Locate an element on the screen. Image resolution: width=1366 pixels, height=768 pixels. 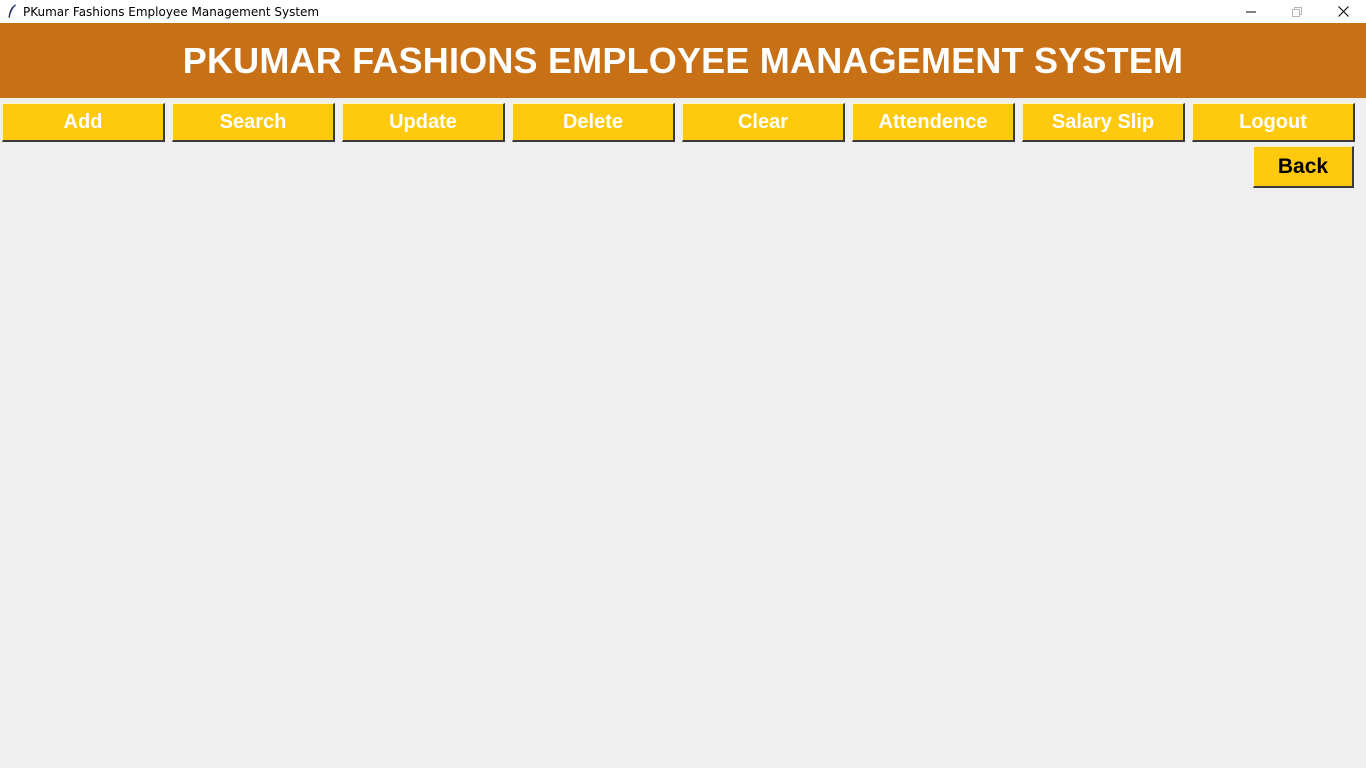
clear-button: Clear is located at coordinates (763, 122).